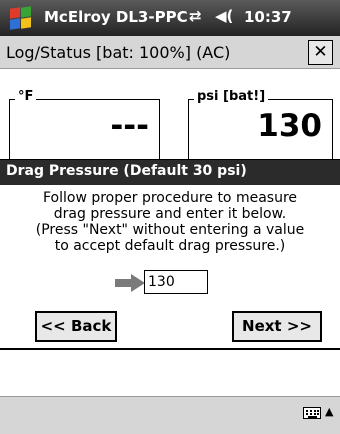 This screenshot has width=340, height=434. Describe the element at coordinates (329, 411) in the screenshot. I see `input-panel-arrow-icon: ▲` at that location.